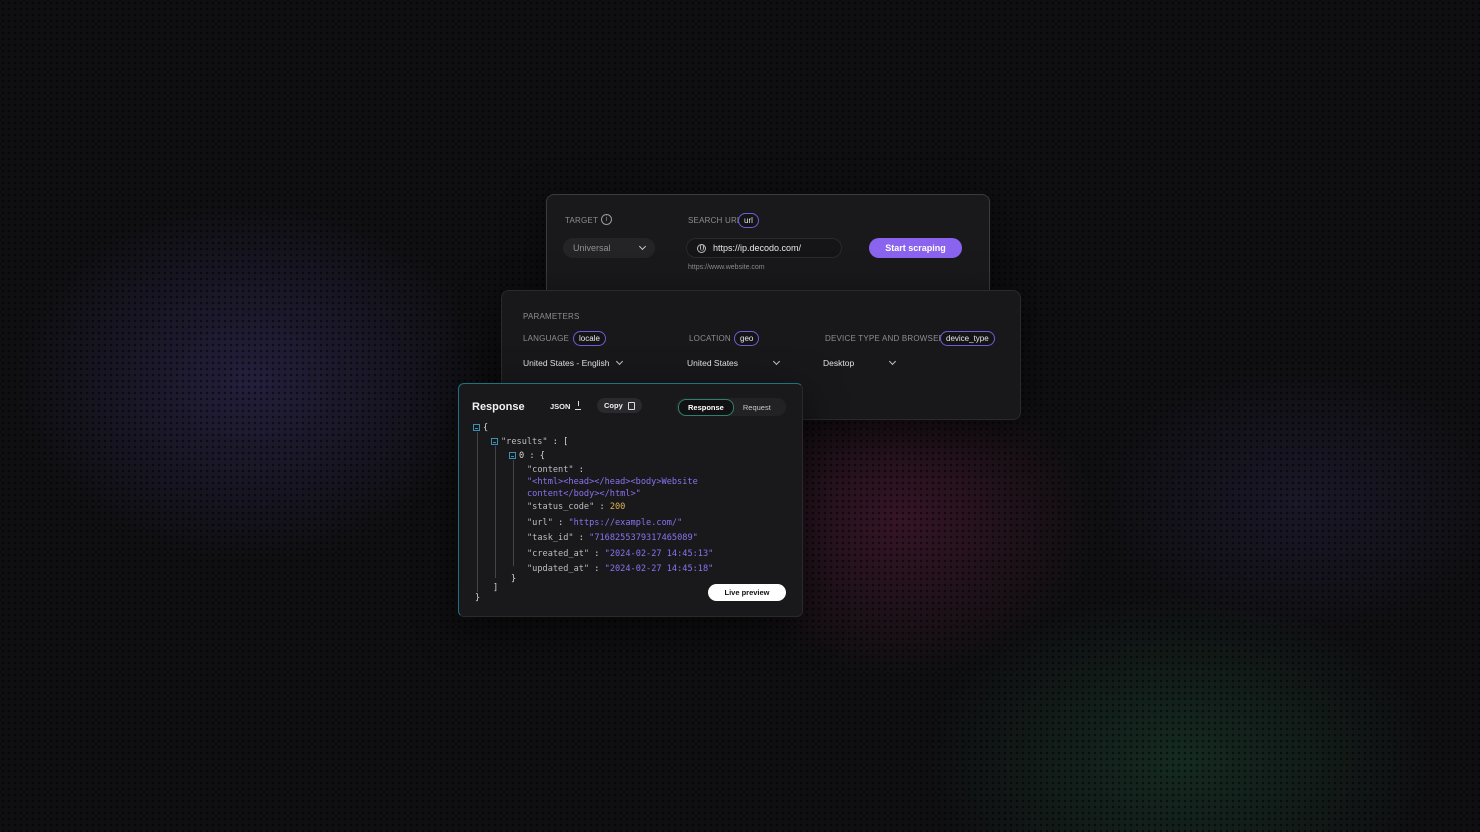 Image resolution: width=1480 pixels, height=832 pixels. I want to click on json-line: {, so click(480, 428).